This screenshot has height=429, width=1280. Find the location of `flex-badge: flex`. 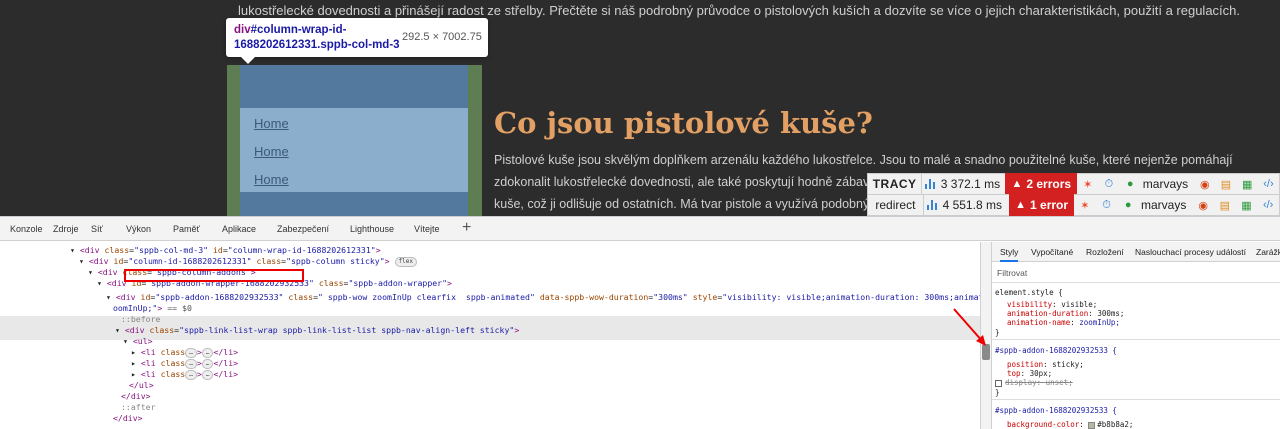

flex-badge: flex is located at coordinates (405, 261).